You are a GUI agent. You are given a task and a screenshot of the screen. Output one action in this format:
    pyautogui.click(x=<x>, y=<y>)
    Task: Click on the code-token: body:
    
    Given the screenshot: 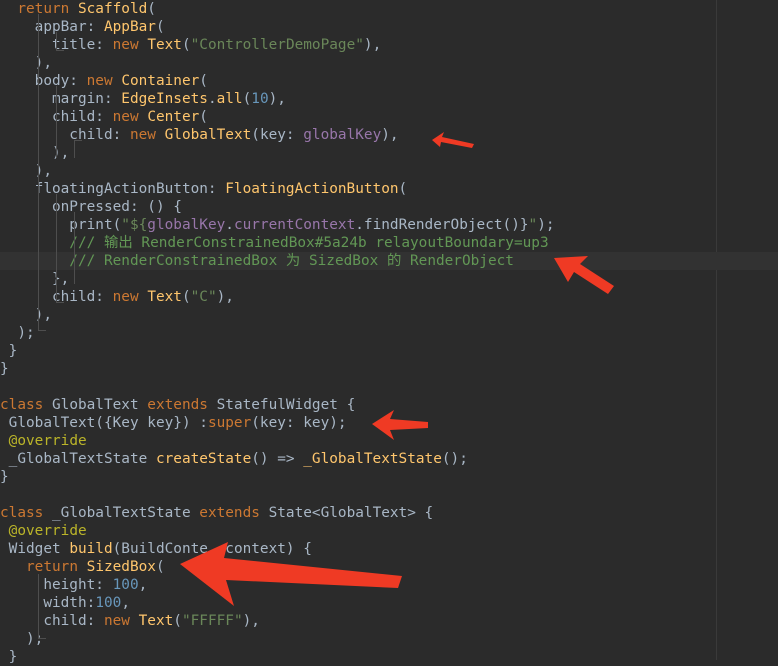 What is the action you would take?
    pyautogui.click(x=43, y=81)
    